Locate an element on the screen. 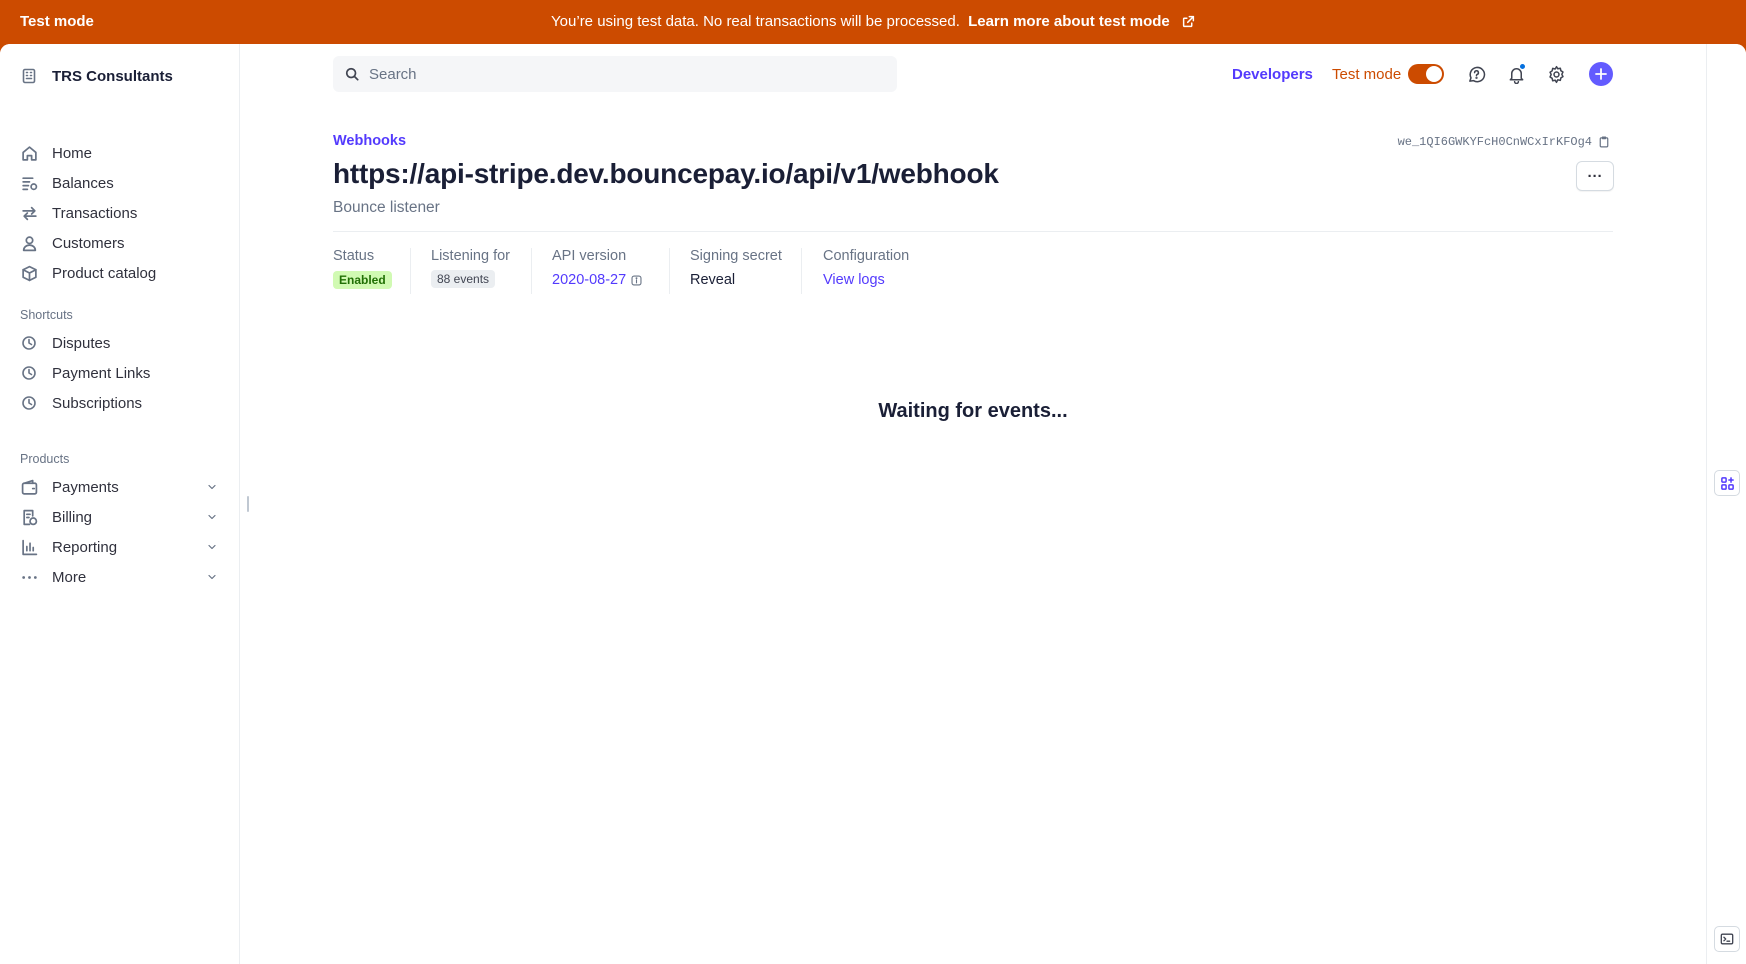 This screenshot has width=1746, height=964. header-divider is located at coordinates (973, 231).